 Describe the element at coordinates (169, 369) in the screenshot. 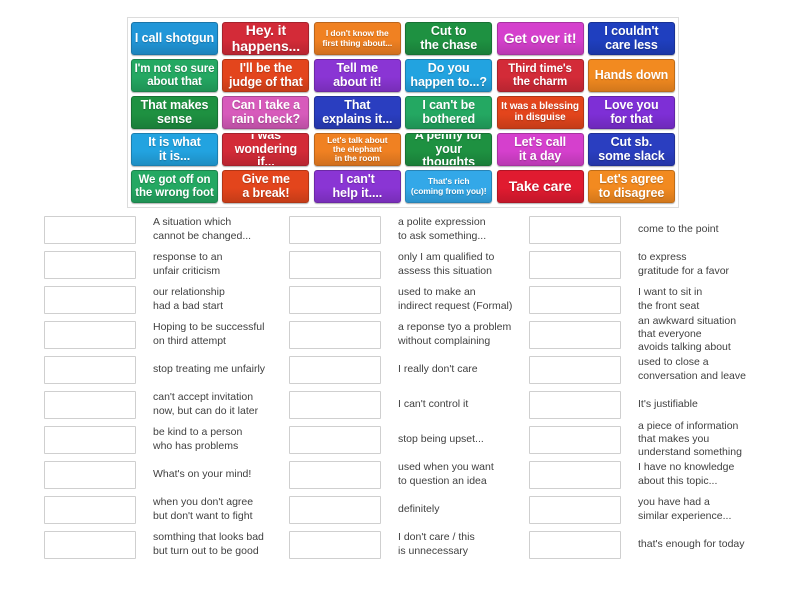

I see `answer-row: stop treating me unfairly` at that location.